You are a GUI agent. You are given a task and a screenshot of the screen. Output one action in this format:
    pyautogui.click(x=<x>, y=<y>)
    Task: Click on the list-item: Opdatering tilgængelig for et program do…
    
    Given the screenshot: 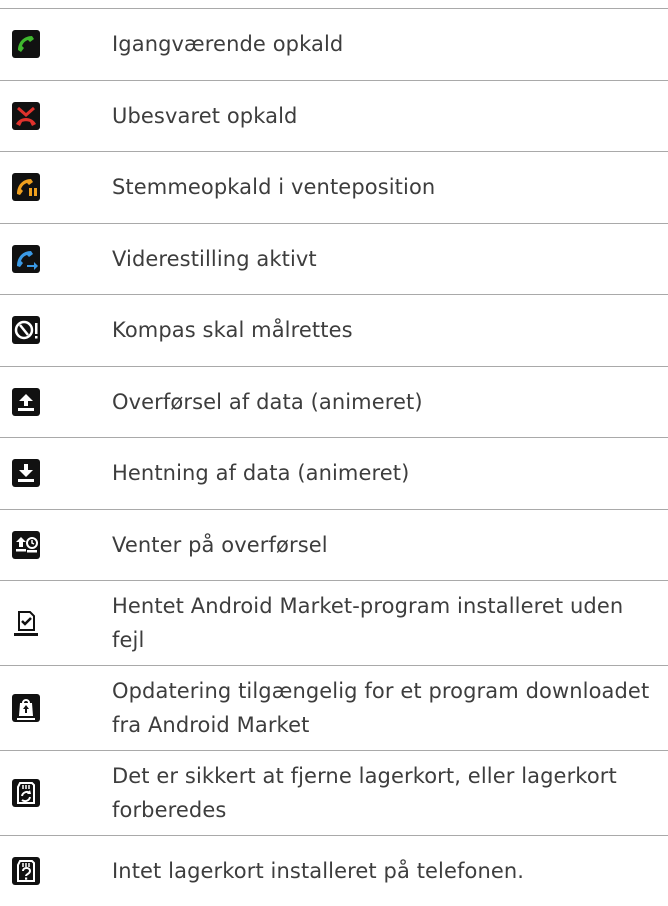 What is the action you would take?
    pyautogui.click(x=334, y=708)
    